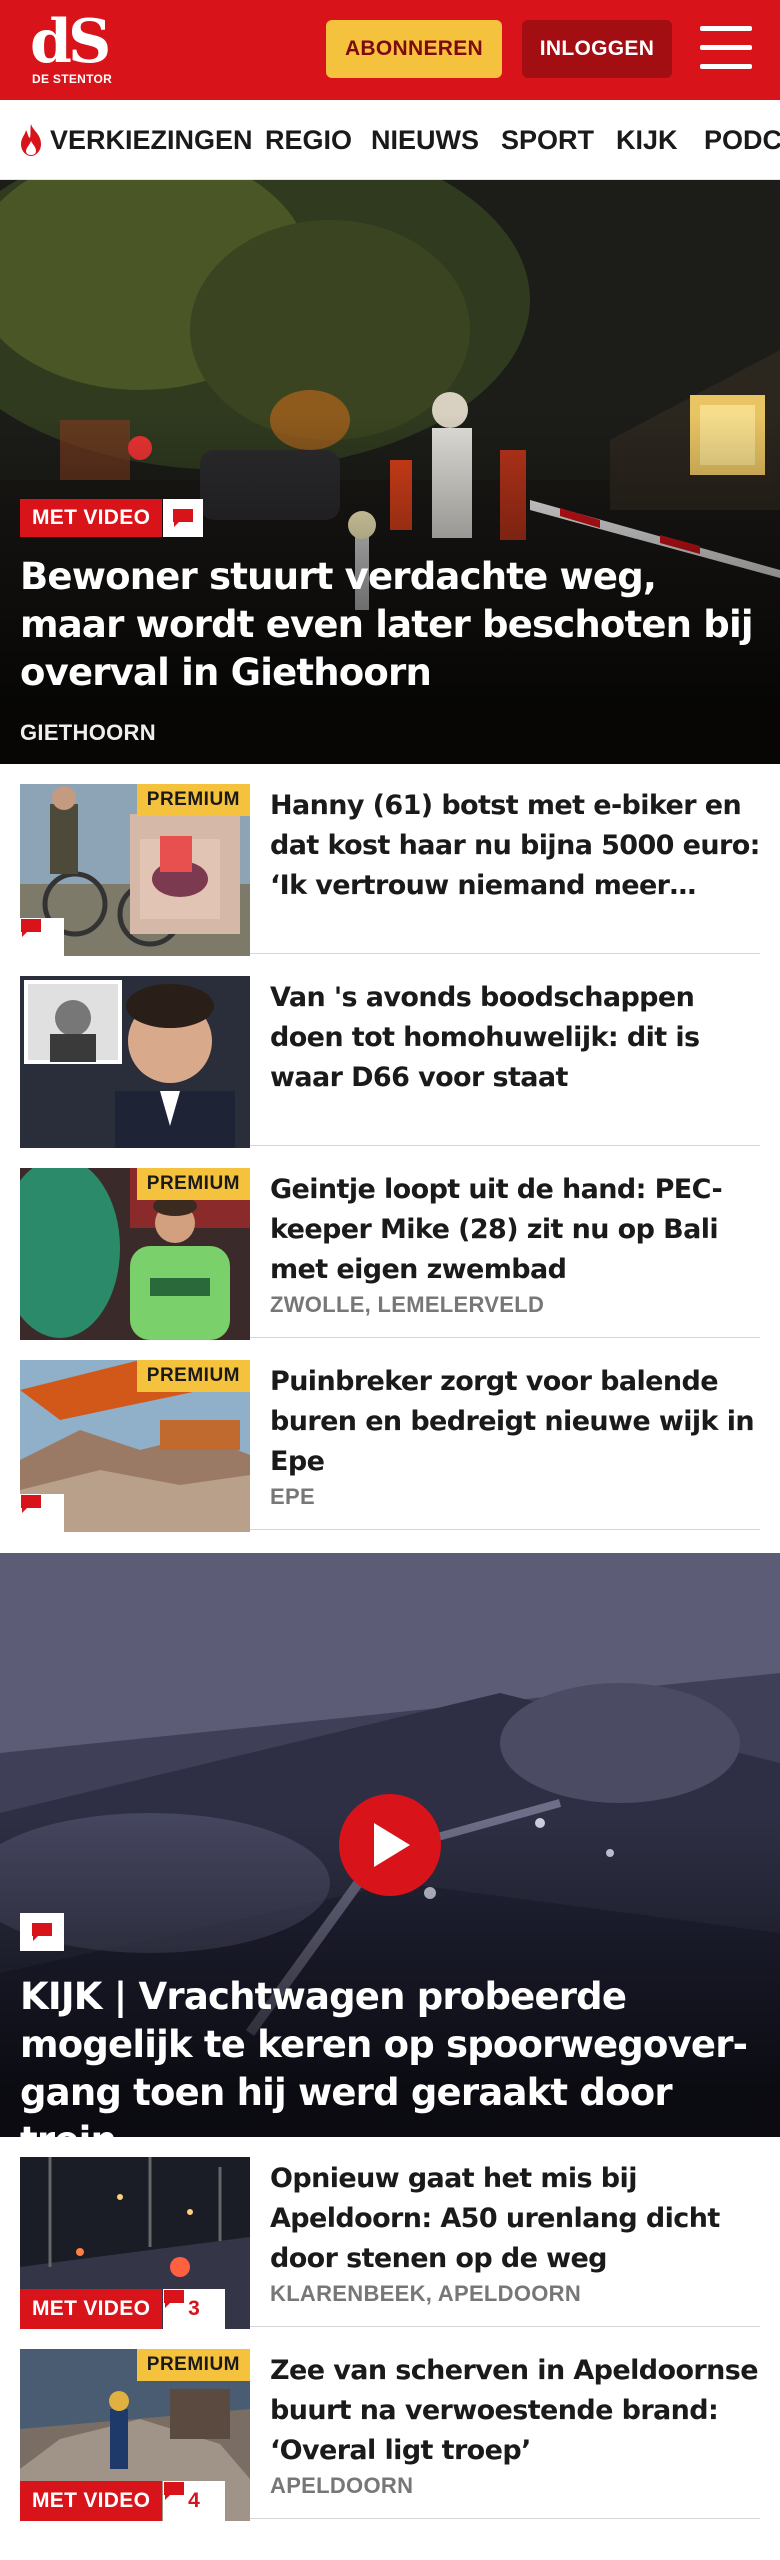  I want to click on play-icon, so click(392, 1845).